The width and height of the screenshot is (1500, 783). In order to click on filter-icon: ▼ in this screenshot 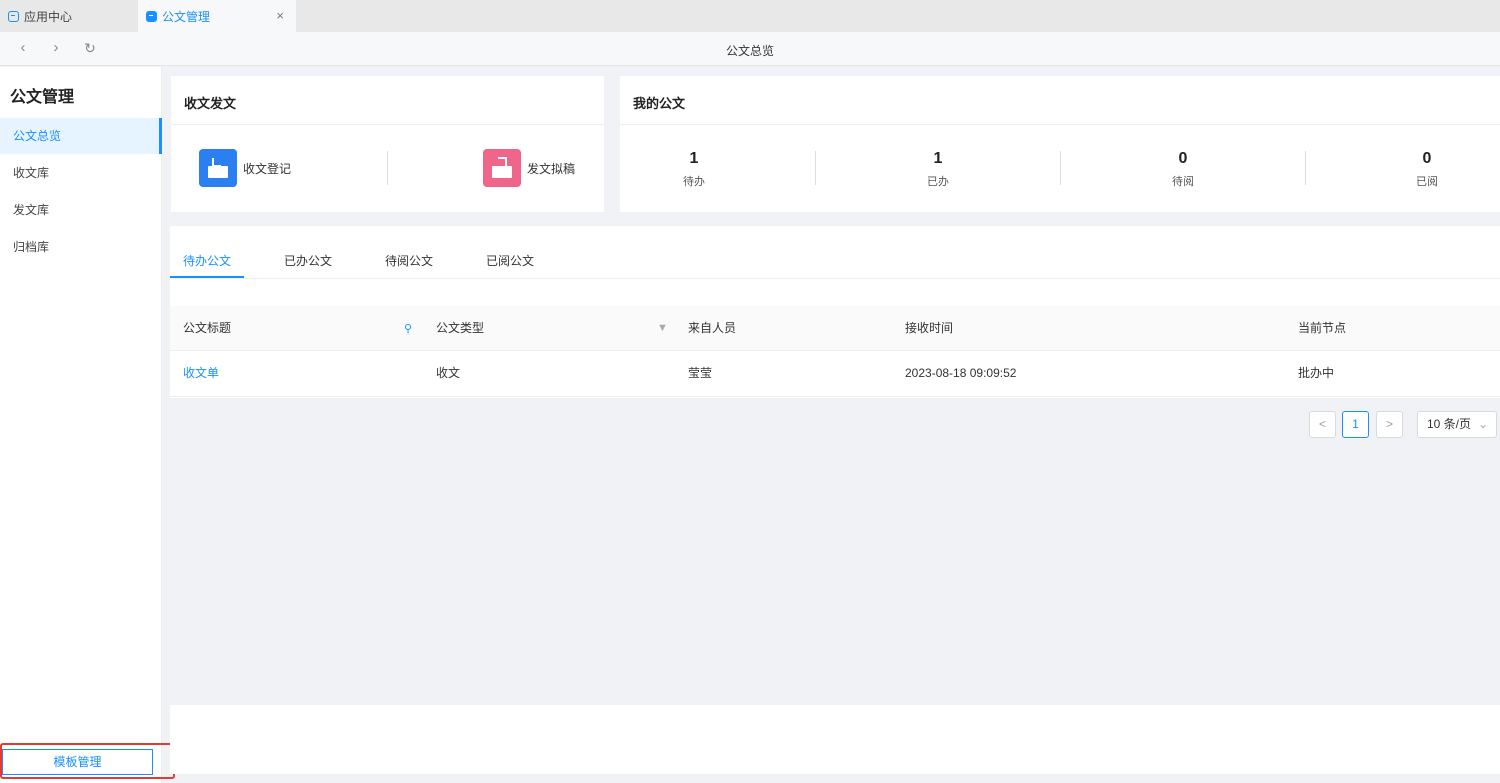, I will do `click(662, 328)`.